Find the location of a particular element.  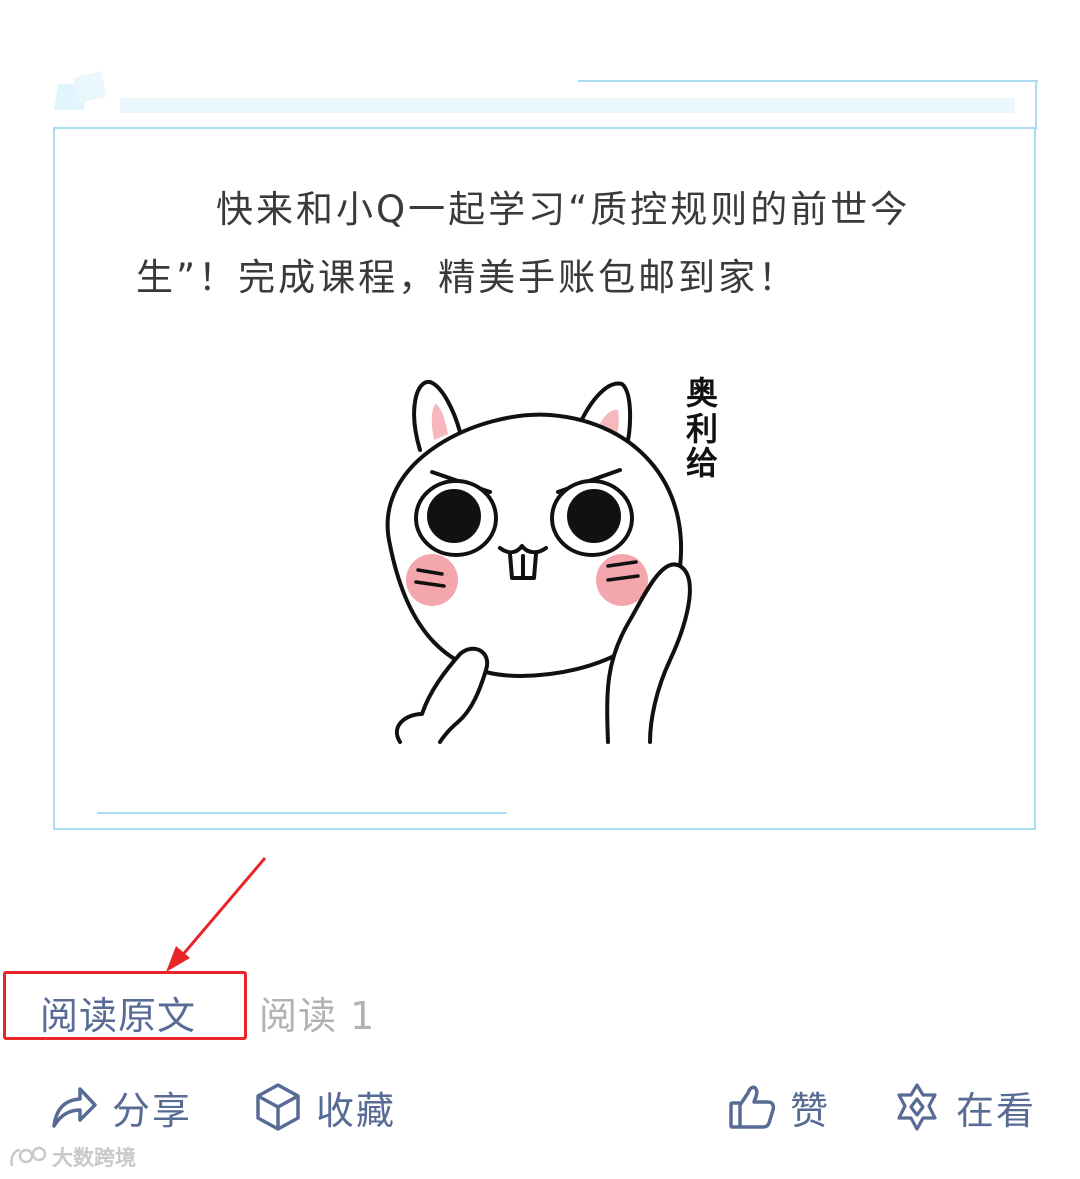

share-button: 分享 is located at coordinates (121, 1107).